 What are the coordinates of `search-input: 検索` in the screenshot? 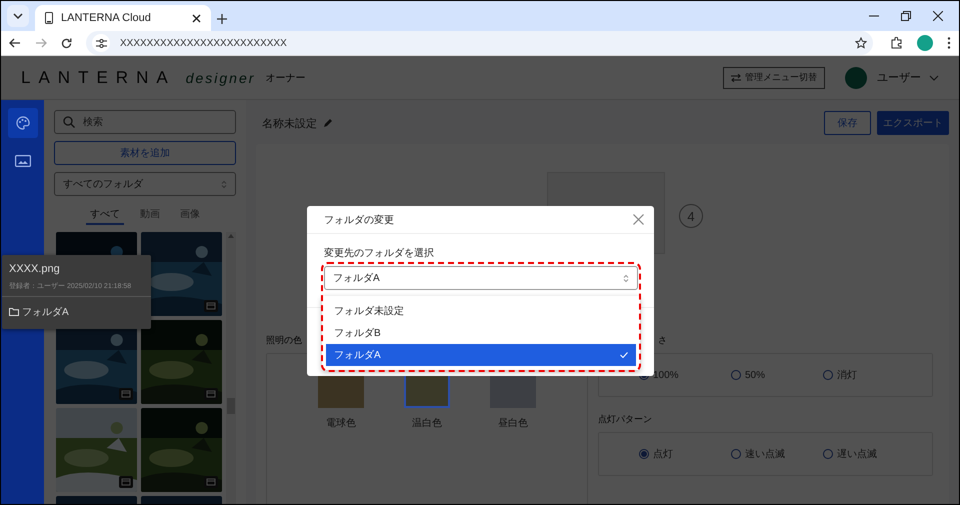 It's located at (155, 122).